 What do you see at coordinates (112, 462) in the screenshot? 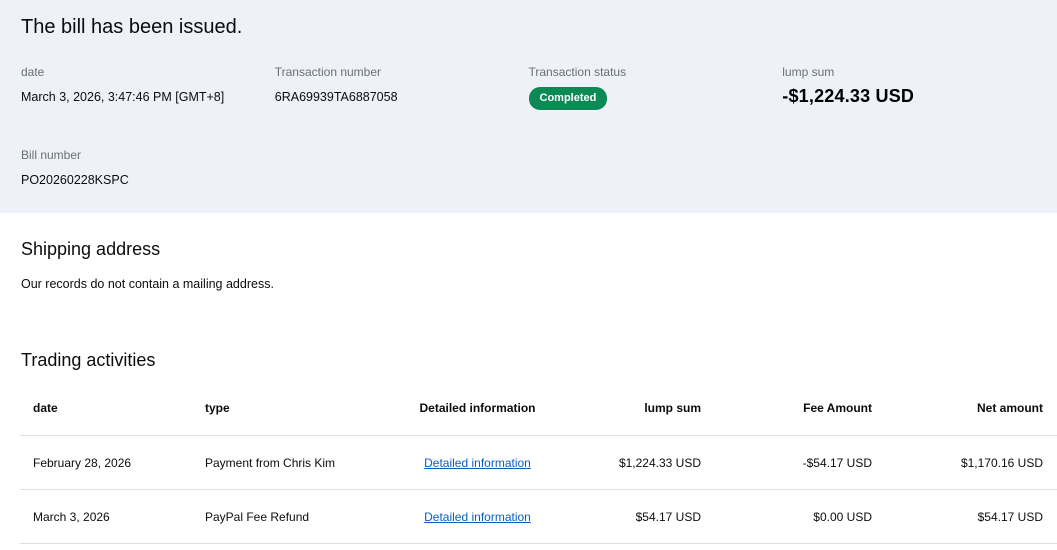
I see `cell-date: February 28, 2026` at bounding box center [112, 462].